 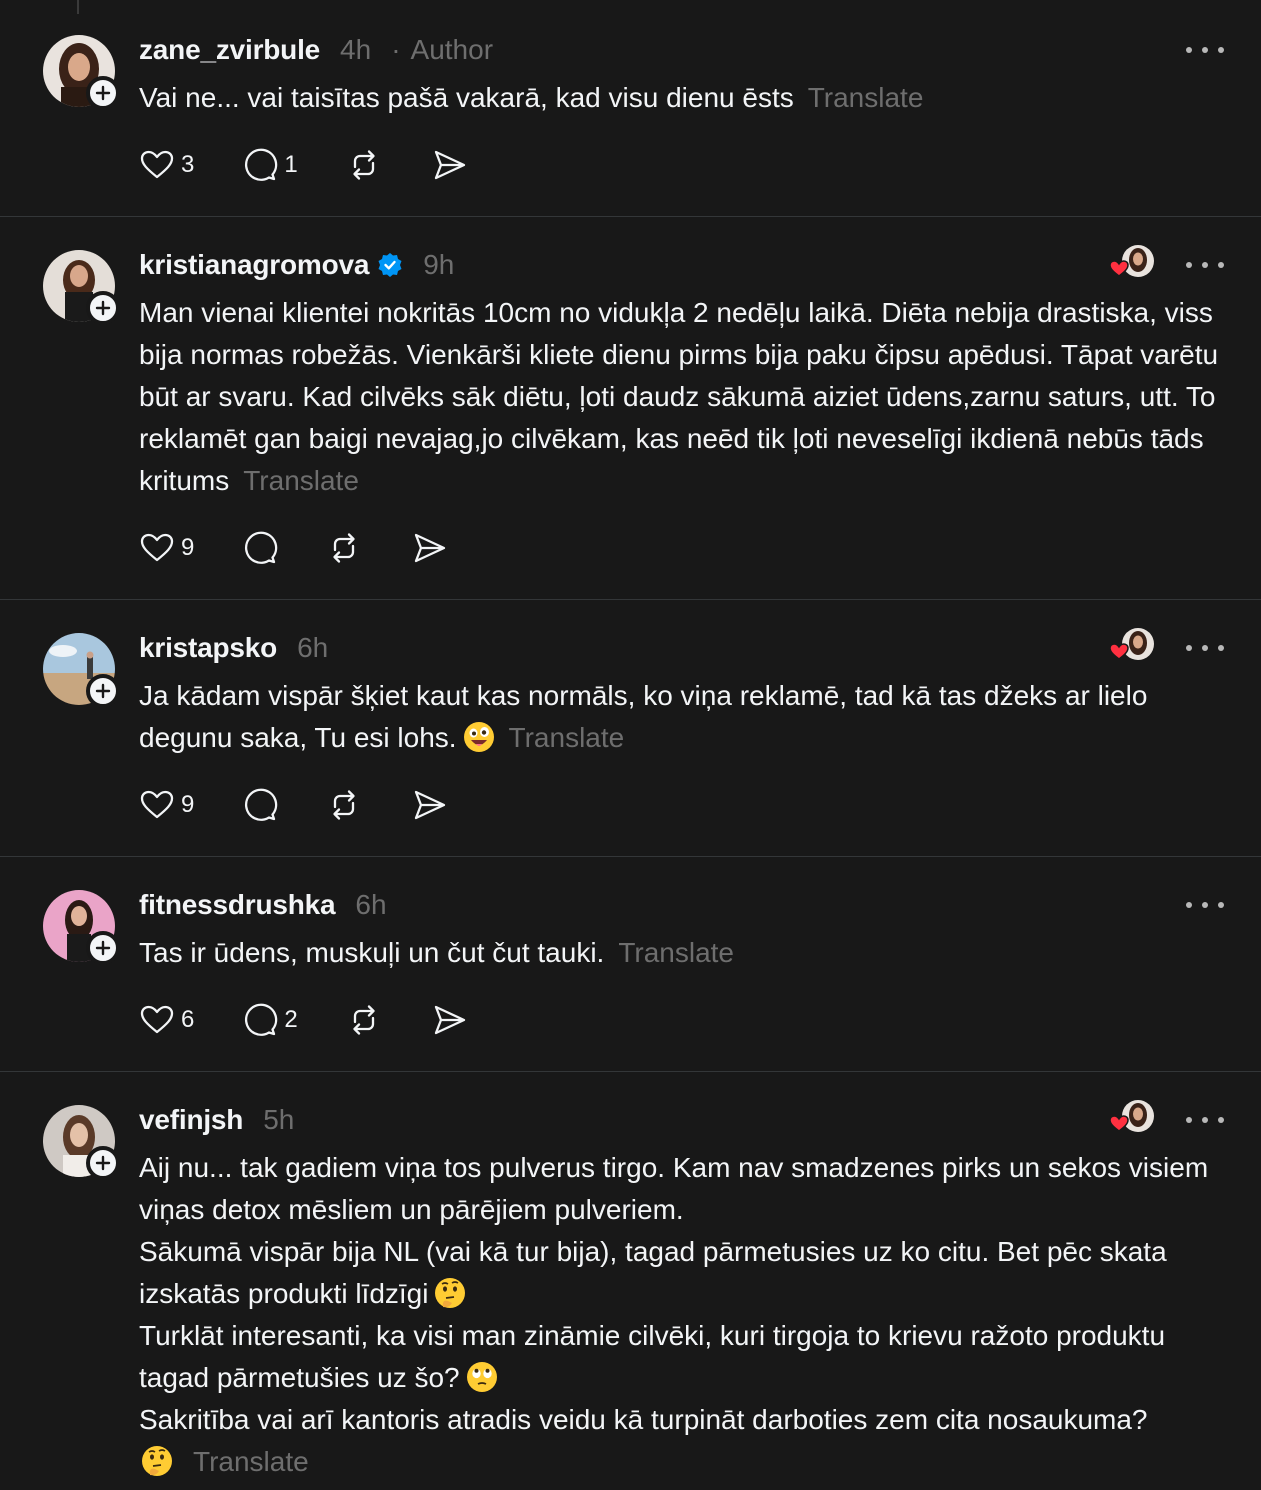 I want to click on username: vefinjsh, so click(x=191, y=1120).